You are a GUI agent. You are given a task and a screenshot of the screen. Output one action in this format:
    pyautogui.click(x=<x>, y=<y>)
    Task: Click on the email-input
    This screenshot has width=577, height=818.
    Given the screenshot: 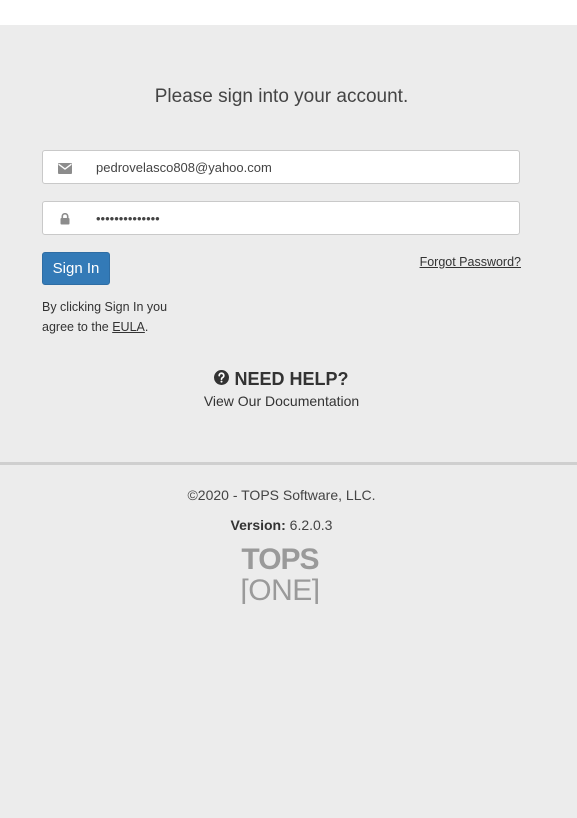 What is the action you would take?
    pyautogui.click(x=301, y=167)
    